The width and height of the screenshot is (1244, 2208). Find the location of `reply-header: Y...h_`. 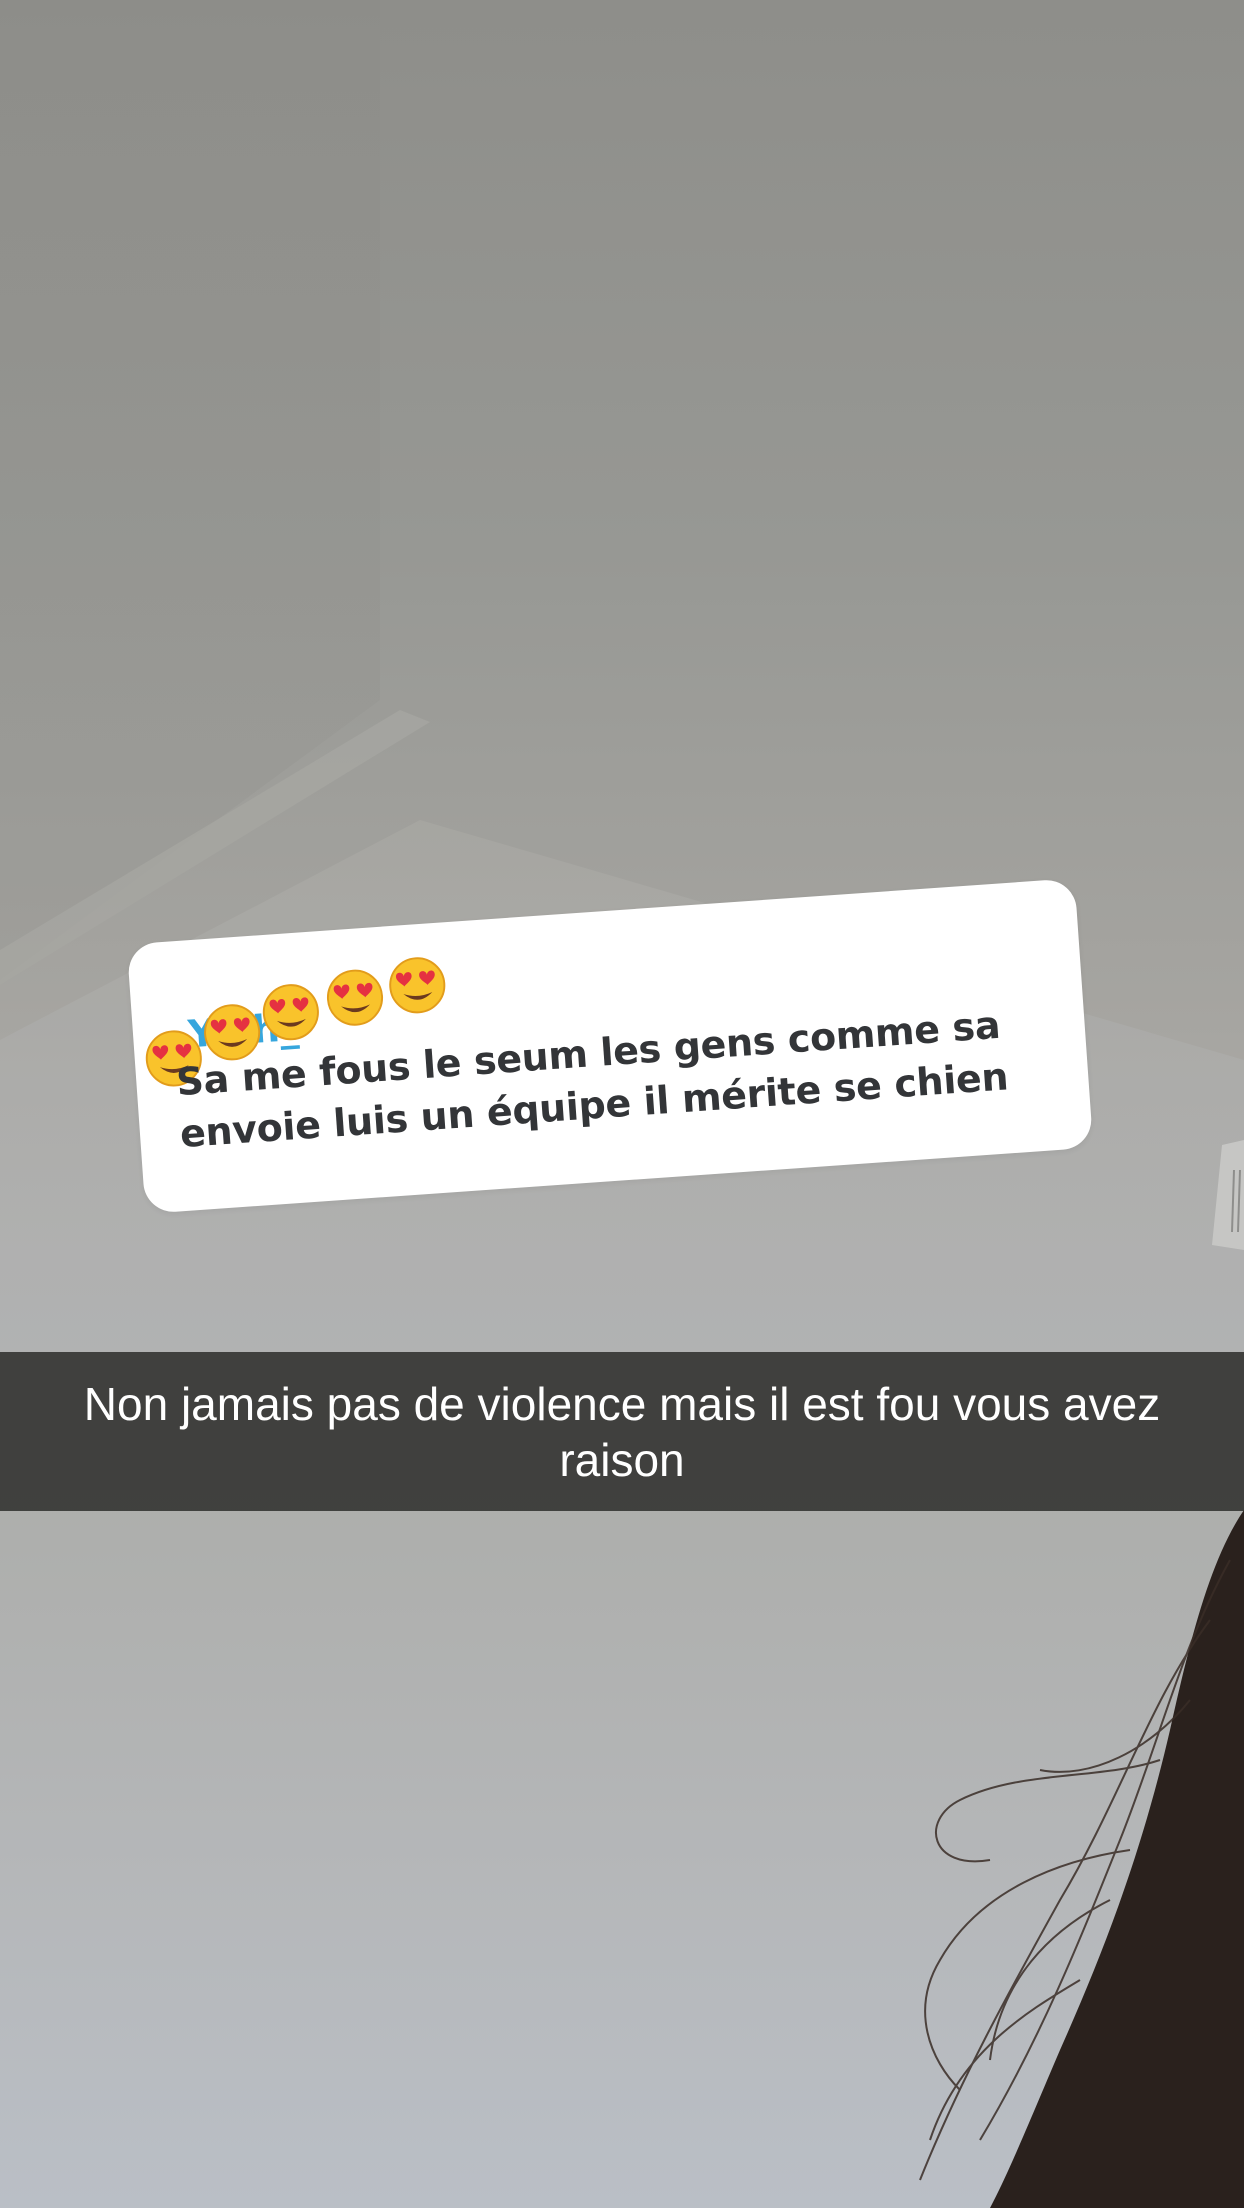

reply-header: Y...h_ is located at coordinates (293, 1022).